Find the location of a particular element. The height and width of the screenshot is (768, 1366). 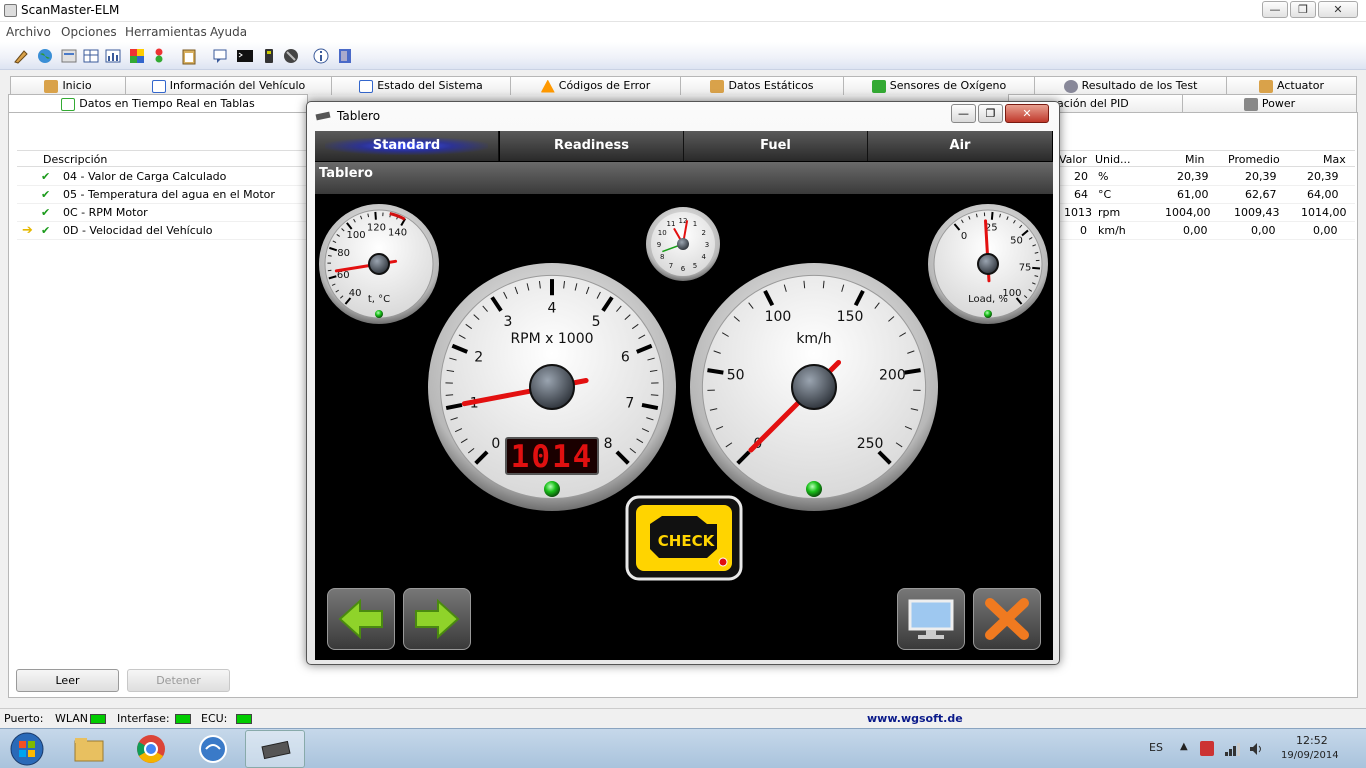

tray-arrow-icon: ▲ is located at coordinates (1184, 746).